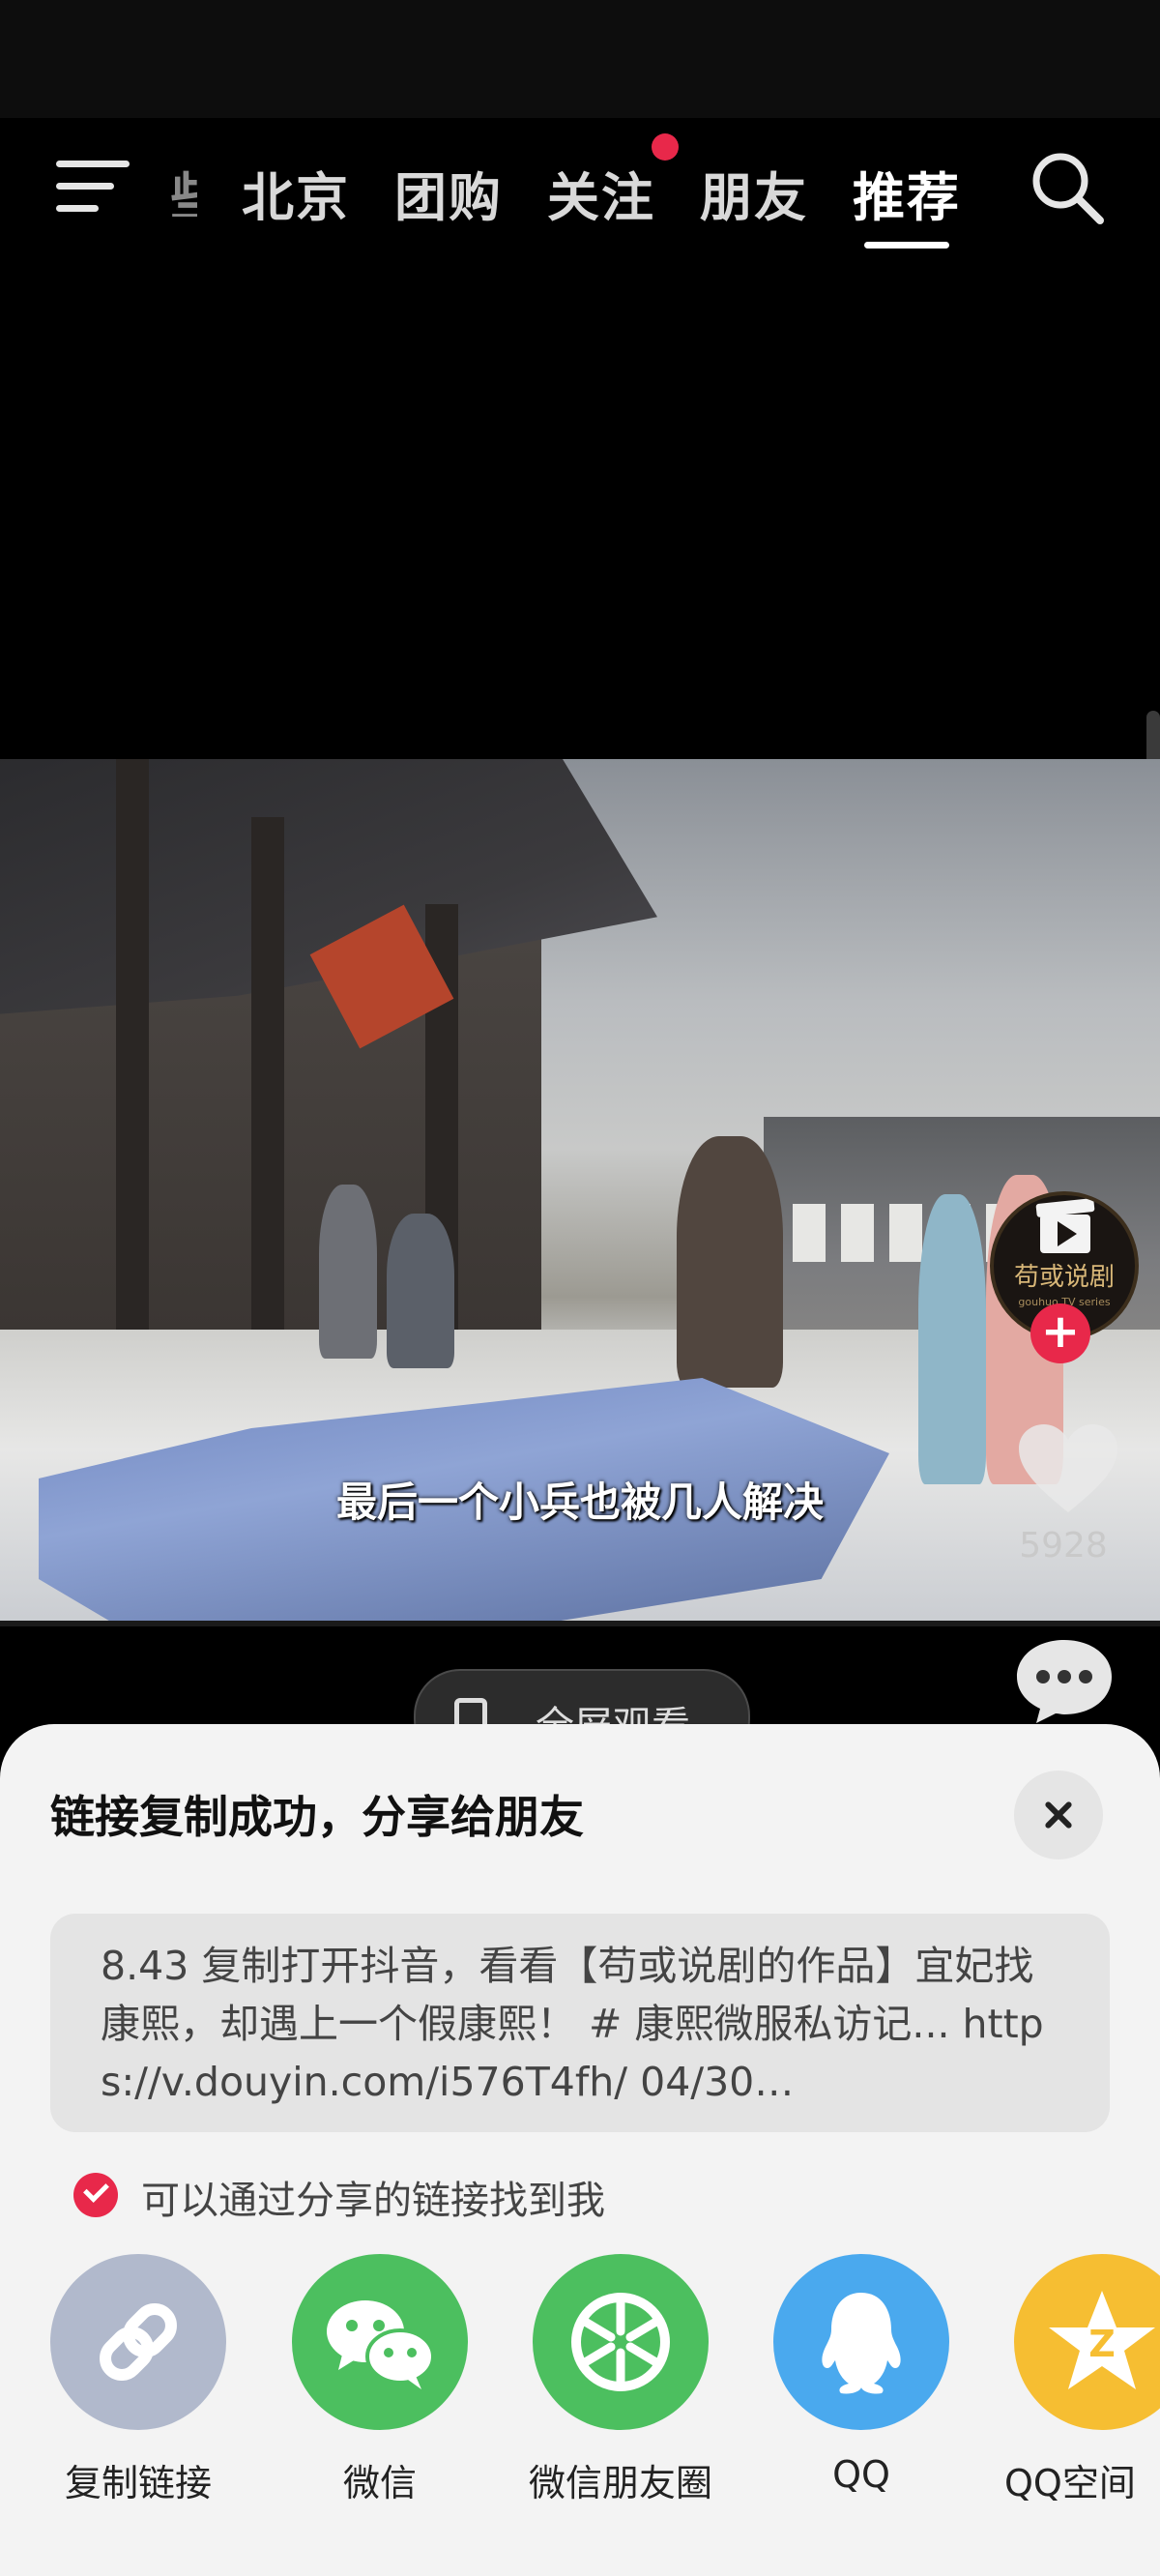 Image resolution: width=1160 pixels, height=2576 pixels. What do you see at coordinates (373, 2201) in the screenshot?
I see `findable-option-label: 可以通过分享的链接找到我` at bounding box center [373, 2201].